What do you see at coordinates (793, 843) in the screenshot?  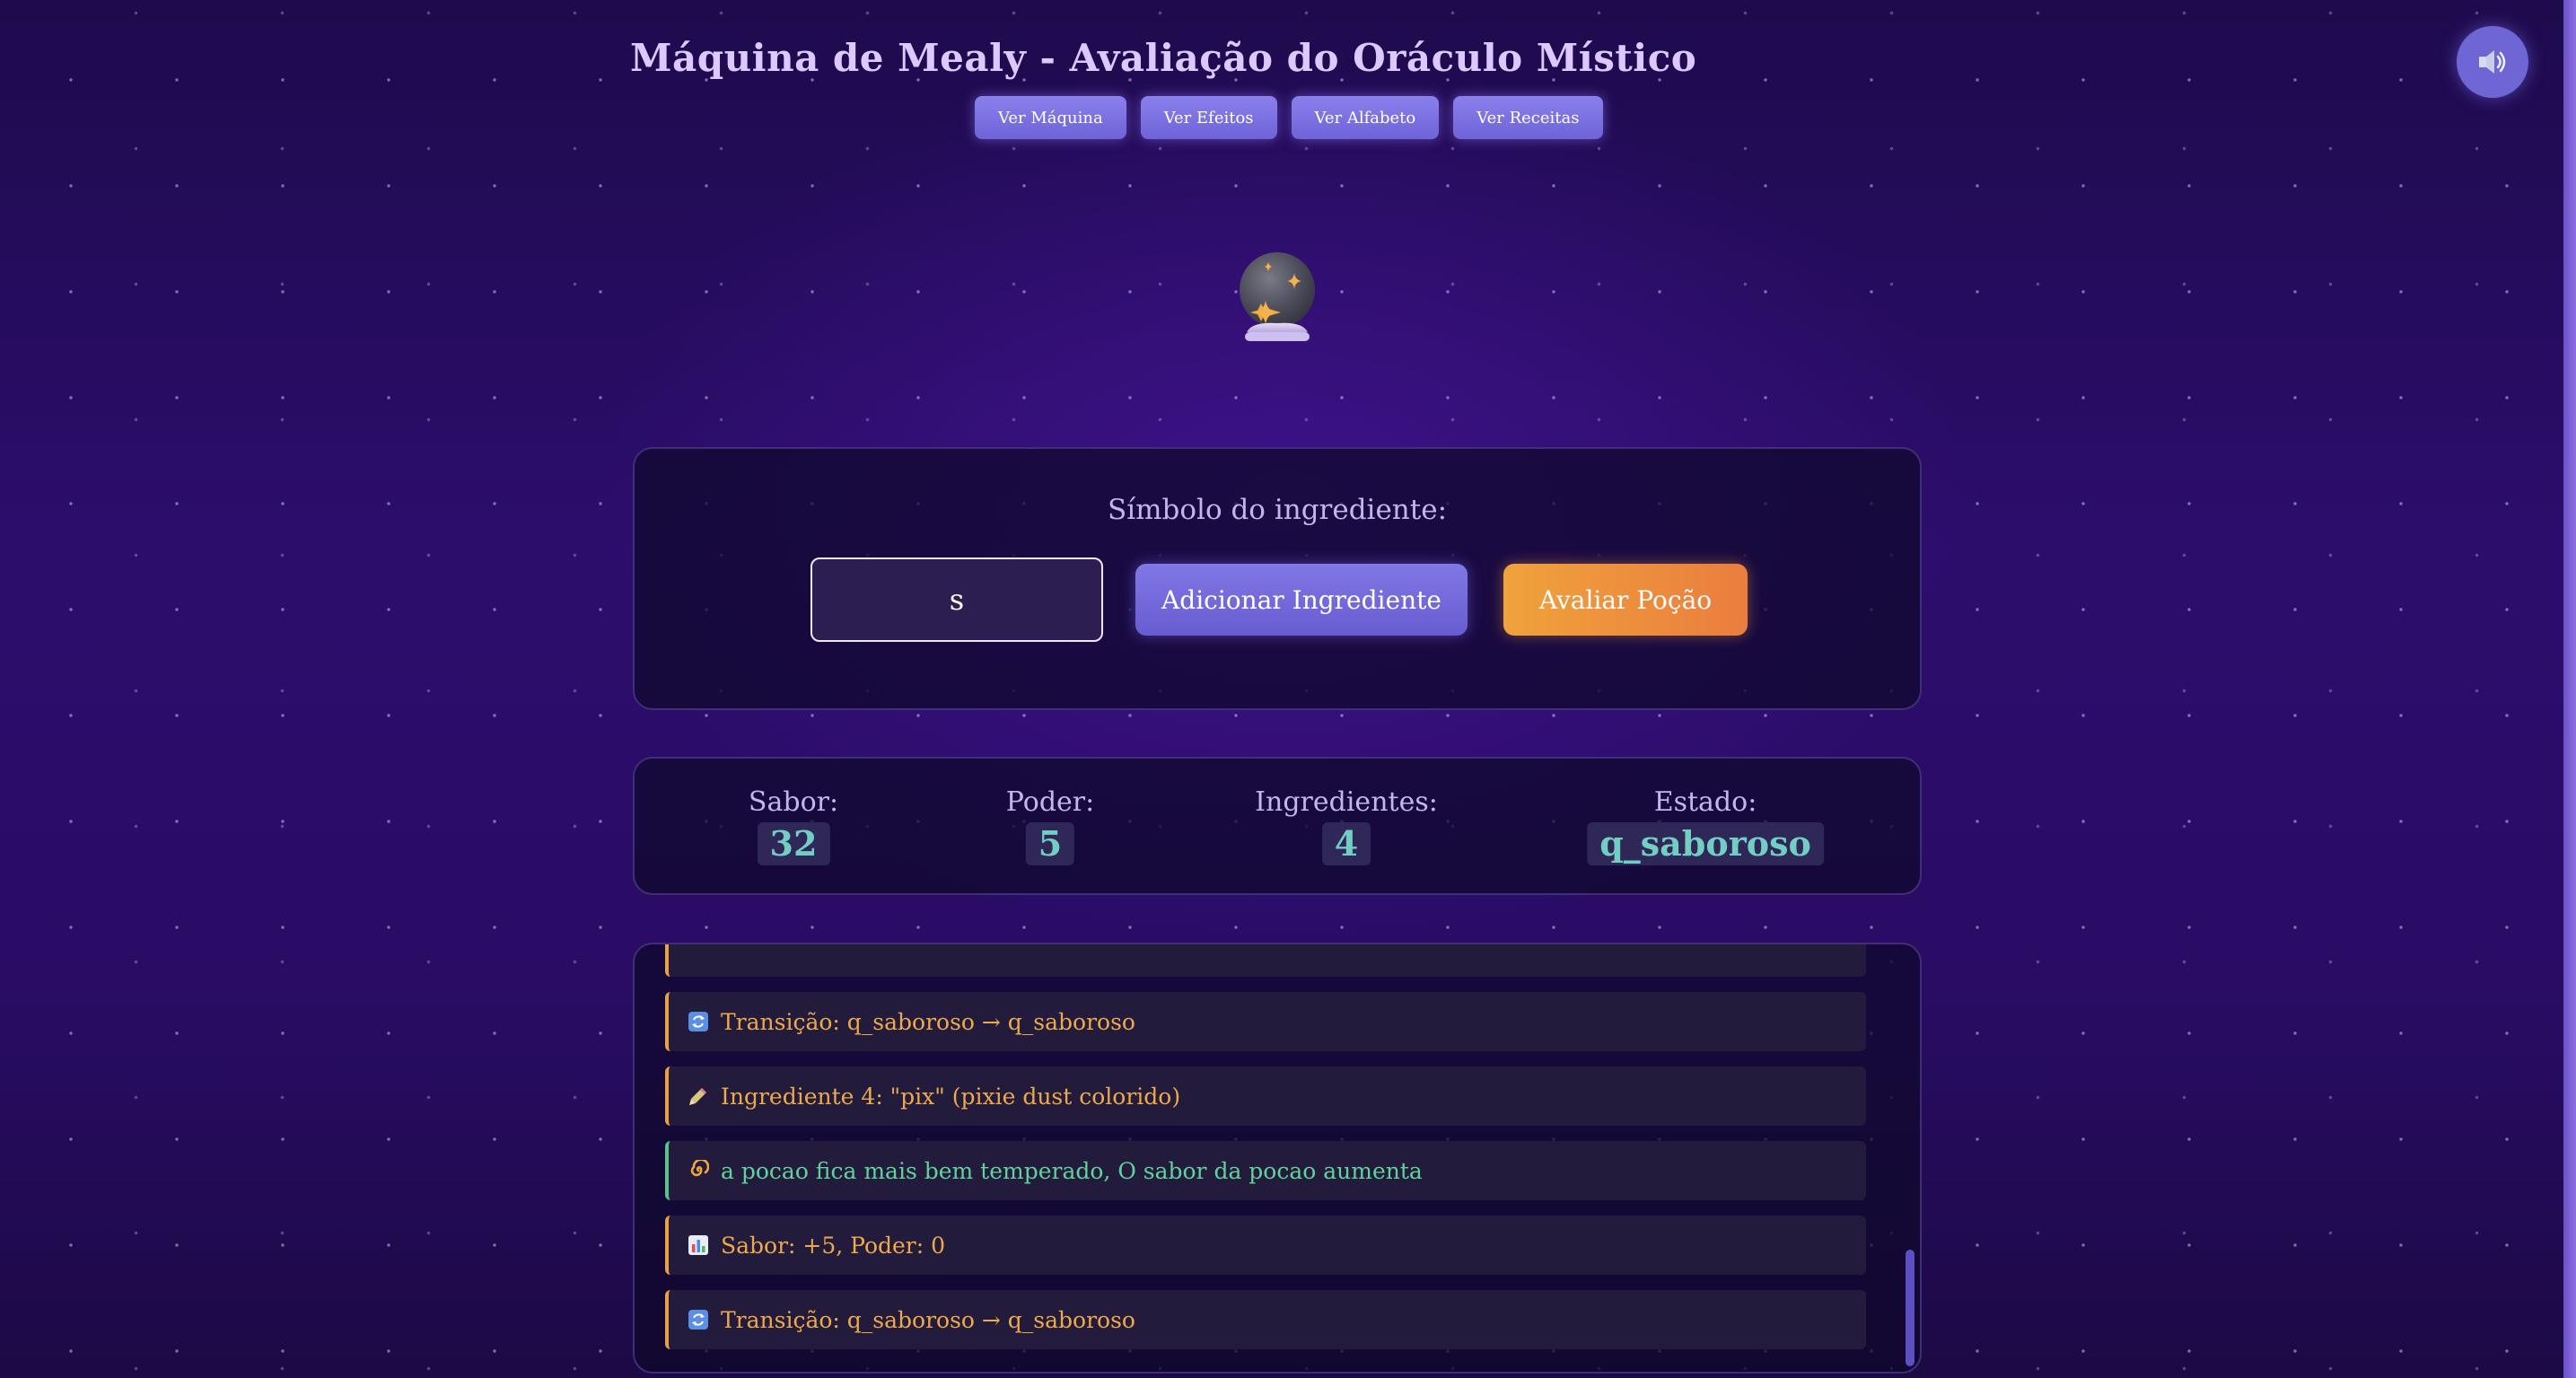 I see `stat-flavor-value: 32` at bounding box center [793, 843].